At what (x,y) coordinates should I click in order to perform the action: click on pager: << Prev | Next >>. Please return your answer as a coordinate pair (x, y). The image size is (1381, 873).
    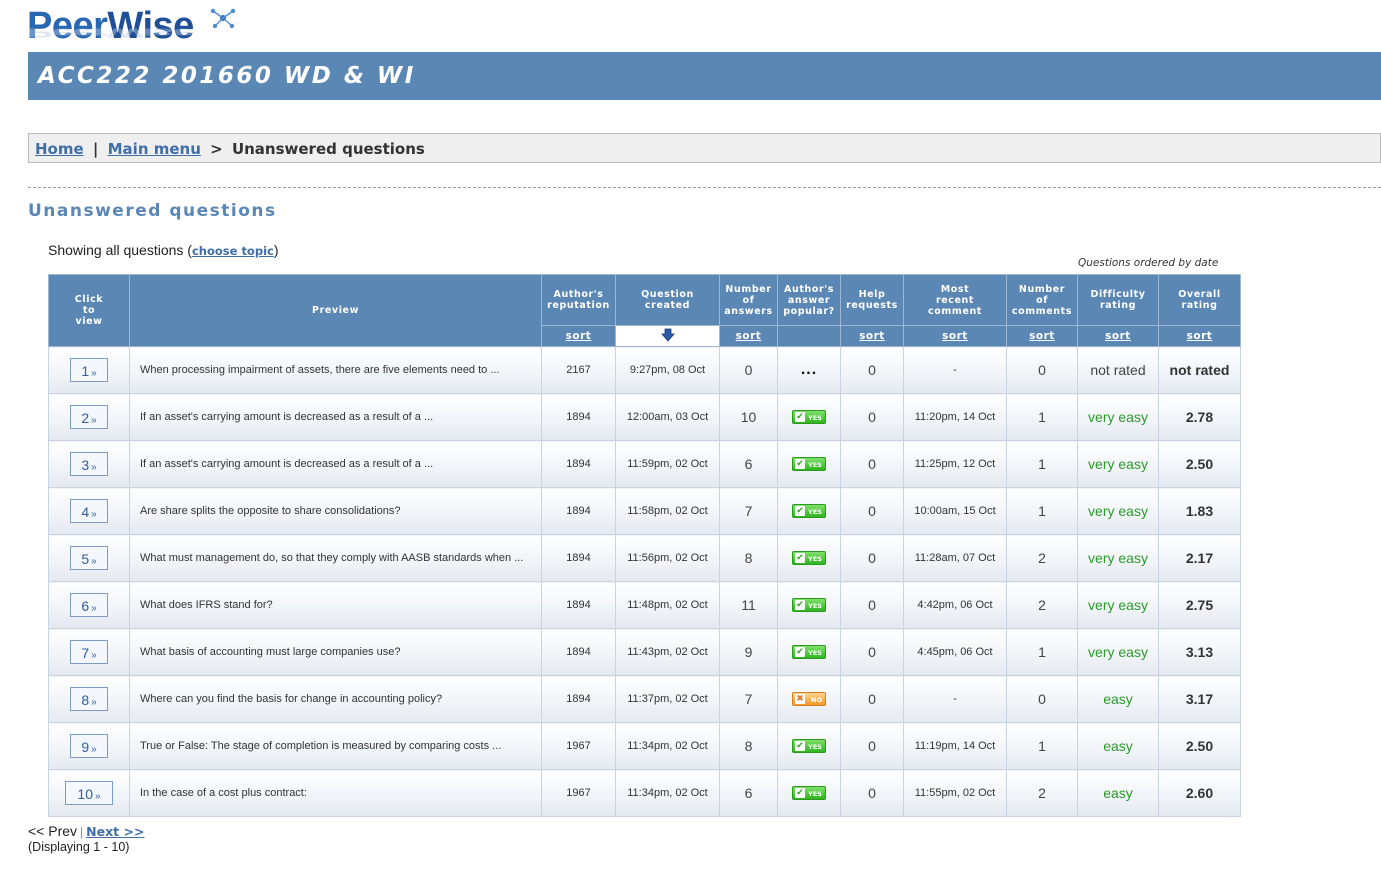
    Looking at the image, I should click on (86, 831).